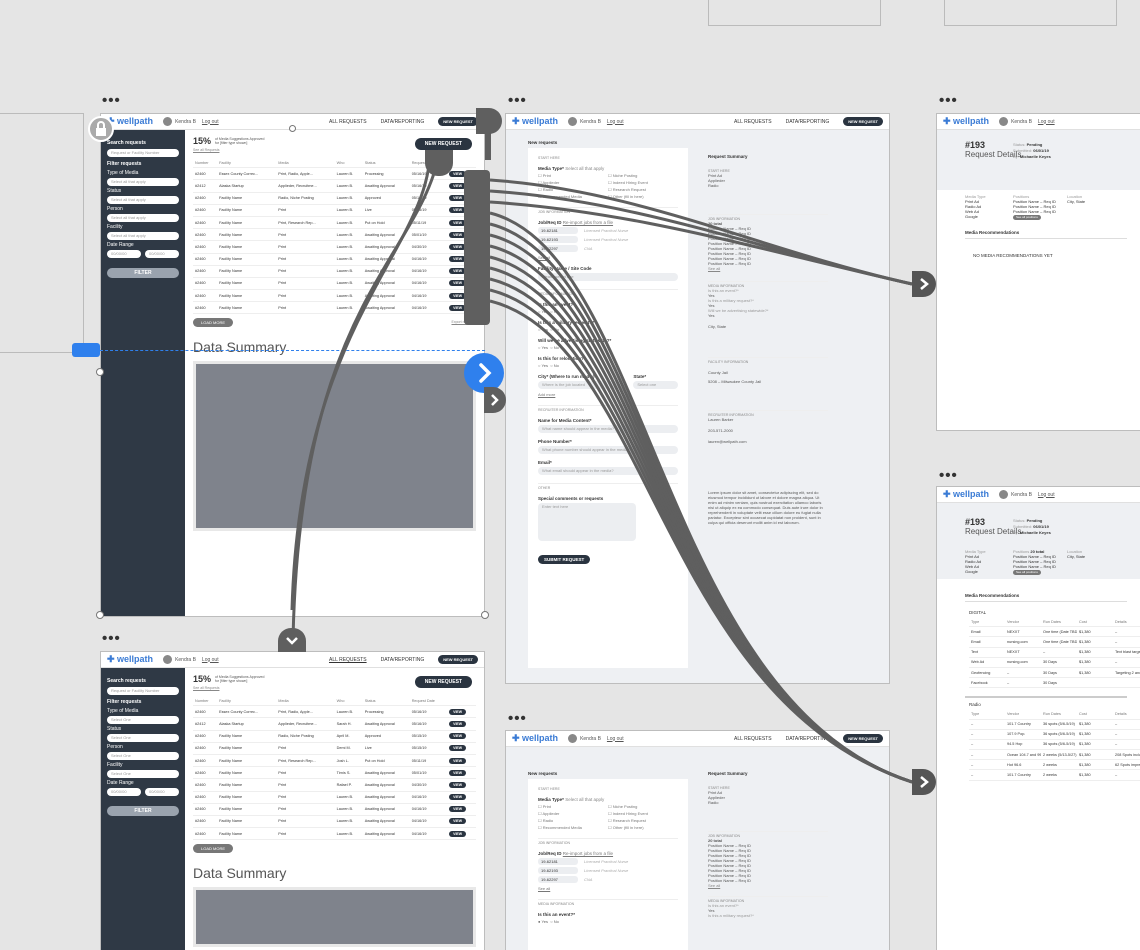  I want to click on form-nav-all-requests: ALL REQUESTS, so click(753, 122).